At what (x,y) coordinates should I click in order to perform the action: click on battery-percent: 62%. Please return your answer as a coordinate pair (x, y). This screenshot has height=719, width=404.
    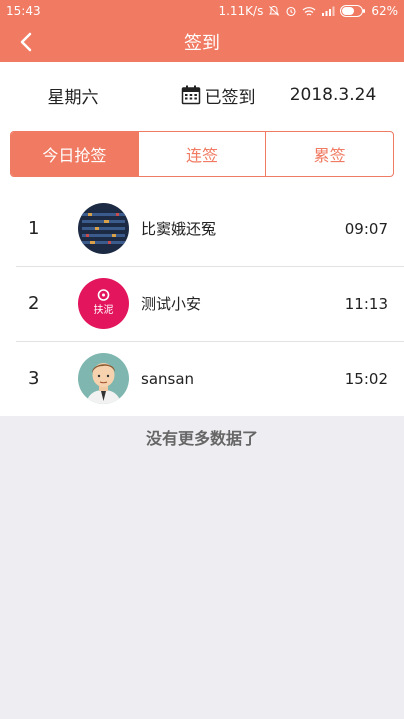
    Looking at the image, I should click on (384, 11).